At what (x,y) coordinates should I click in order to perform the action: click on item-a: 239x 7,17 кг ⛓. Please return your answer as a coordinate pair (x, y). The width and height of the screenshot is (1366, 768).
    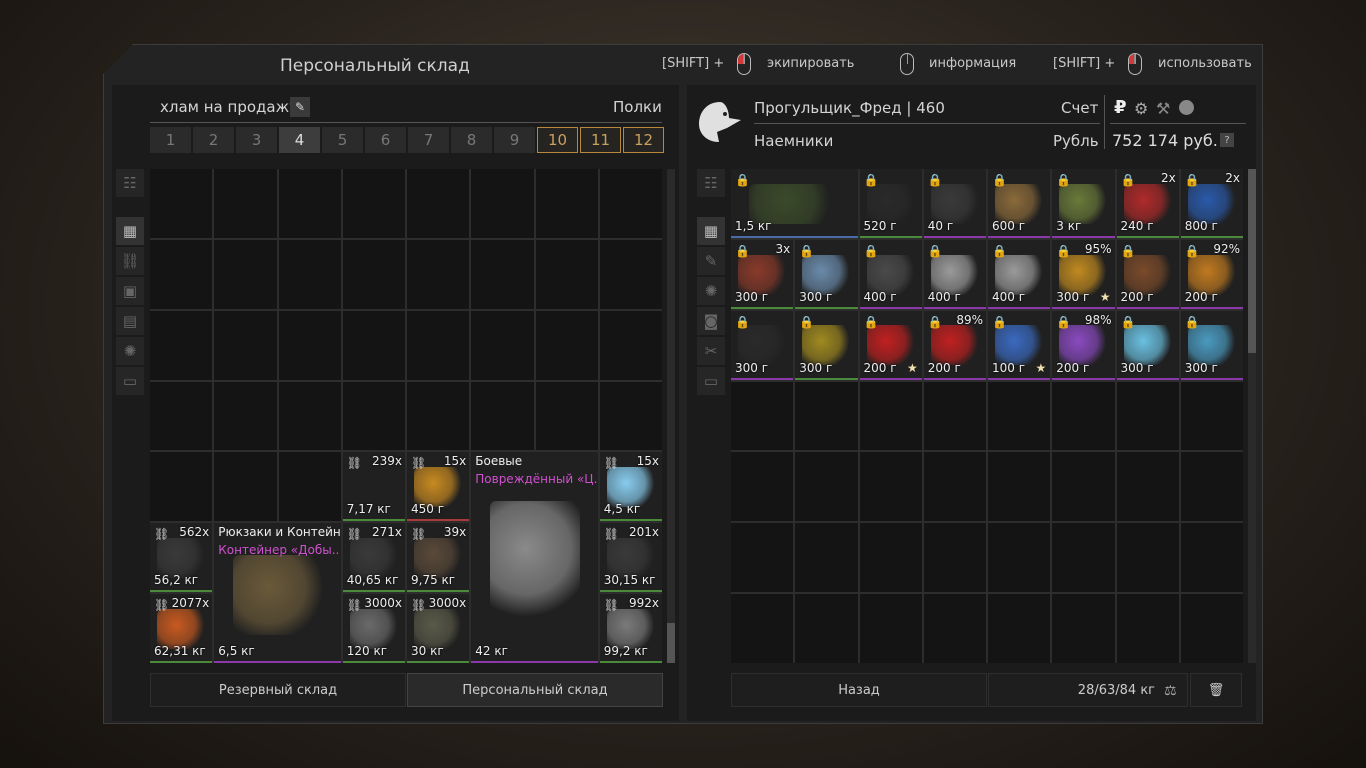
    Looking at the image, I should click on (373, 487).